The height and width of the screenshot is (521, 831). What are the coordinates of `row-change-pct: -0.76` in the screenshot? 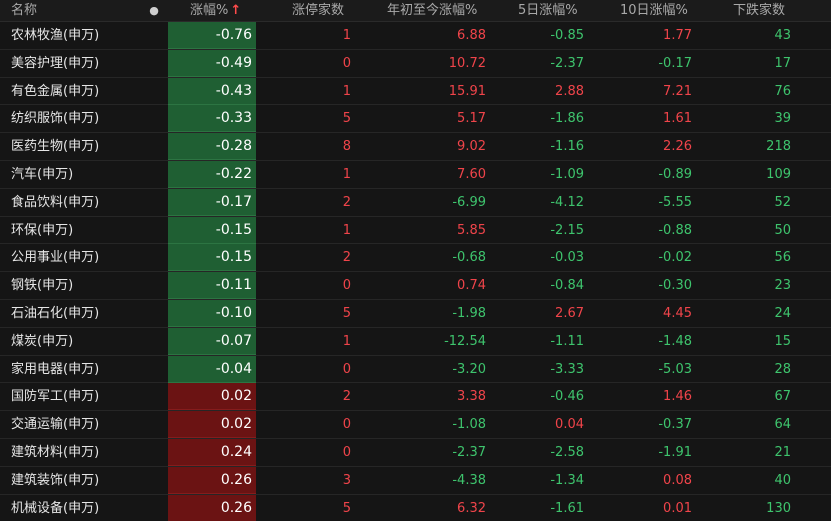 It's located at (212, 35).